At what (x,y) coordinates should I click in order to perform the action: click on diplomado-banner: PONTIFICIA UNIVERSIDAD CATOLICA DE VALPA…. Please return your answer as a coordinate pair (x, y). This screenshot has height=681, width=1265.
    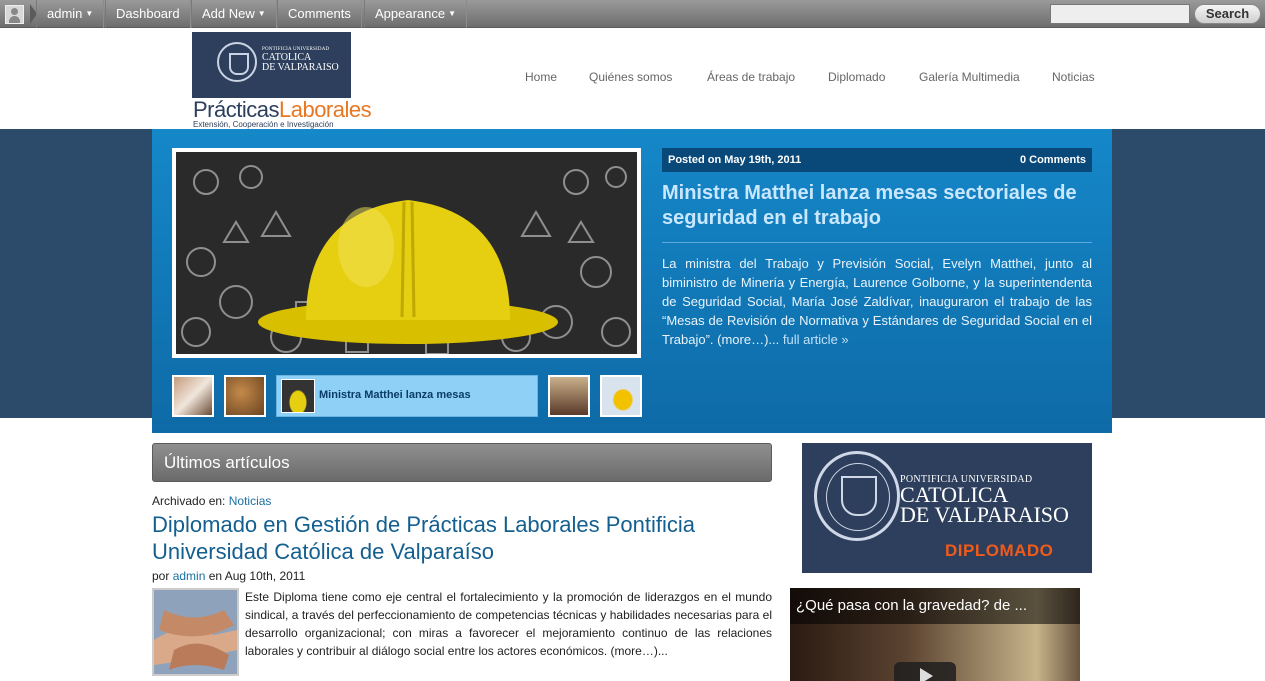
    Looking at the image, I should click on (947, 508).